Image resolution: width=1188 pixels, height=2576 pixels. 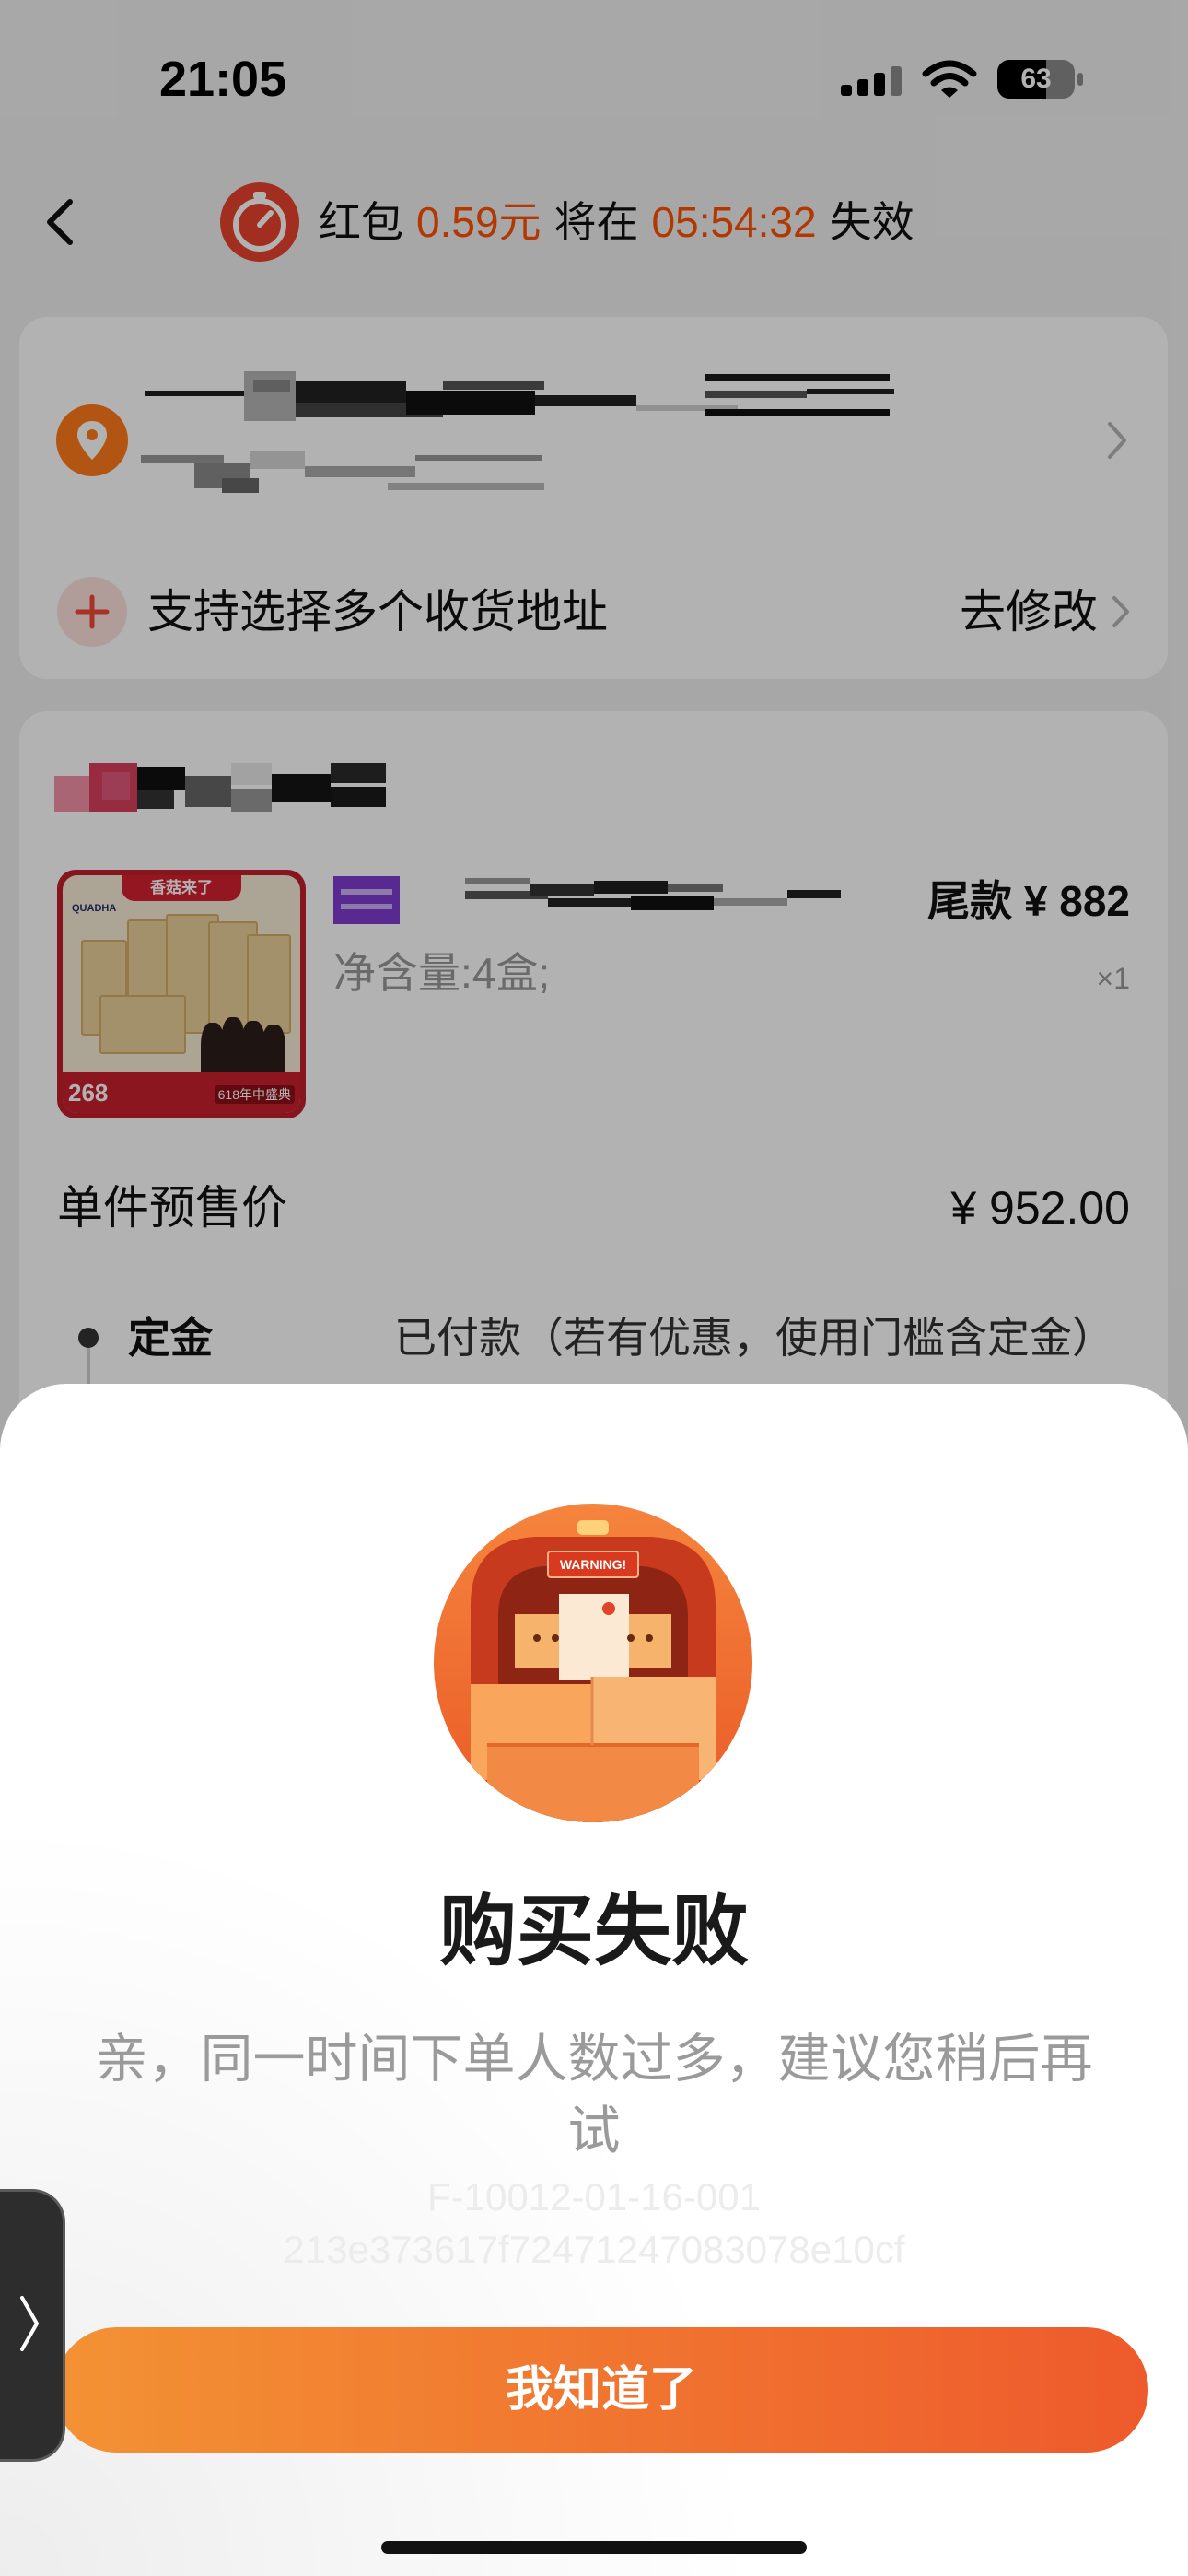 I want to click on chevron-right-icon, so click(x=29, y=2323).